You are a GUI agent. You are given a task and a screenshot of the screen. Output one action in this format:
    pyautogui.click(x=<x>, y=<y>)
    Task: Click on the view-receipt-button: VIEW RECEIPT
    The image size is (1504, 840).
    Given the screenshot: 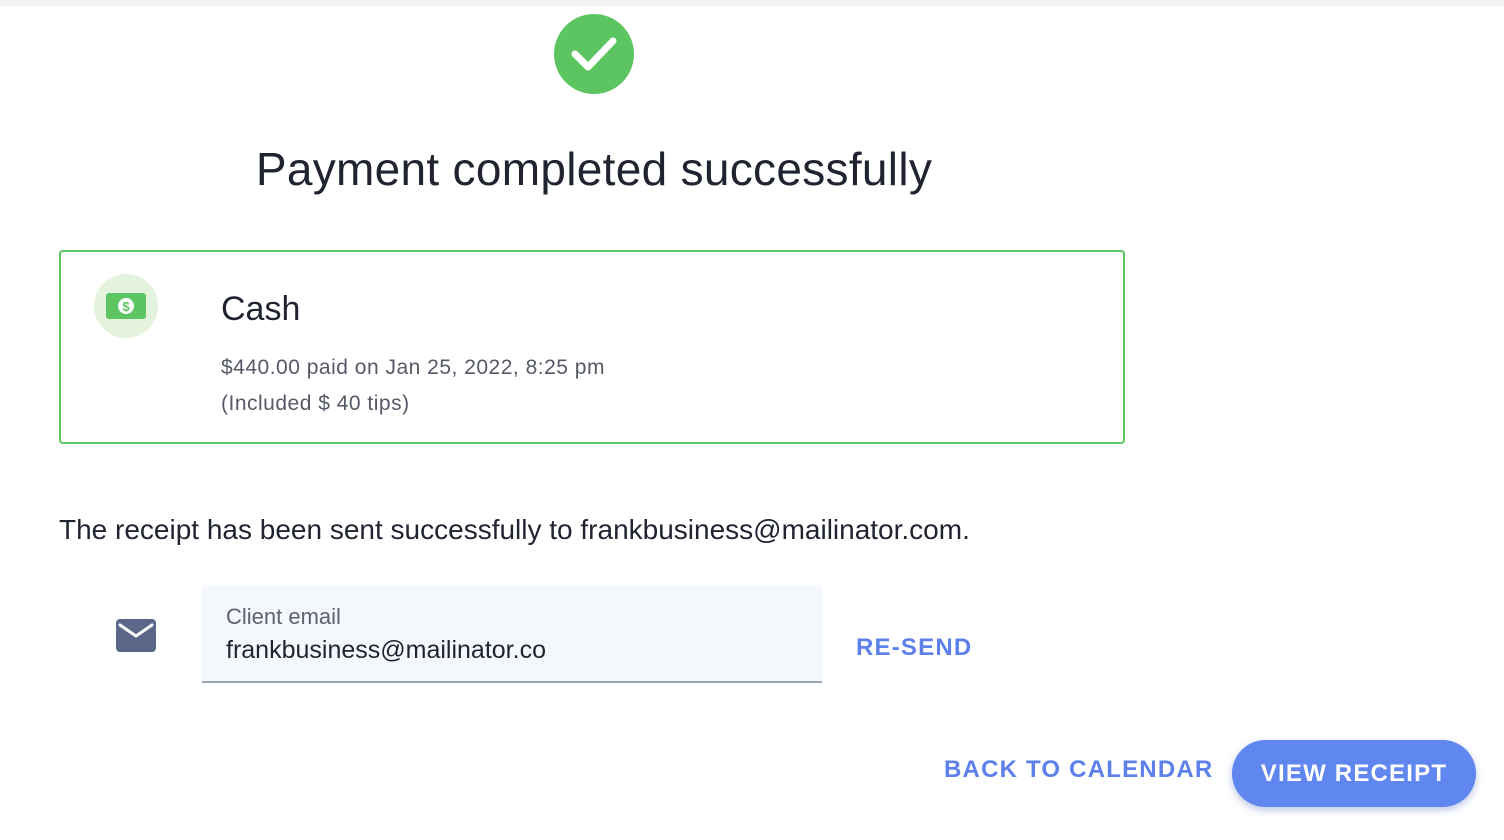 What is the action you would take?
    pyautogui.click(x=1354, y=773)
    